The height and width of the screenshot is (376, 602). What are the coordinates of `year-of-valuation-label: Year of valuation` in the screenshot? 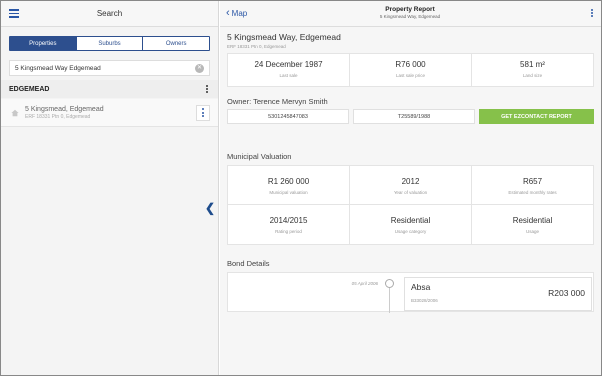 It's located at (410, 192).